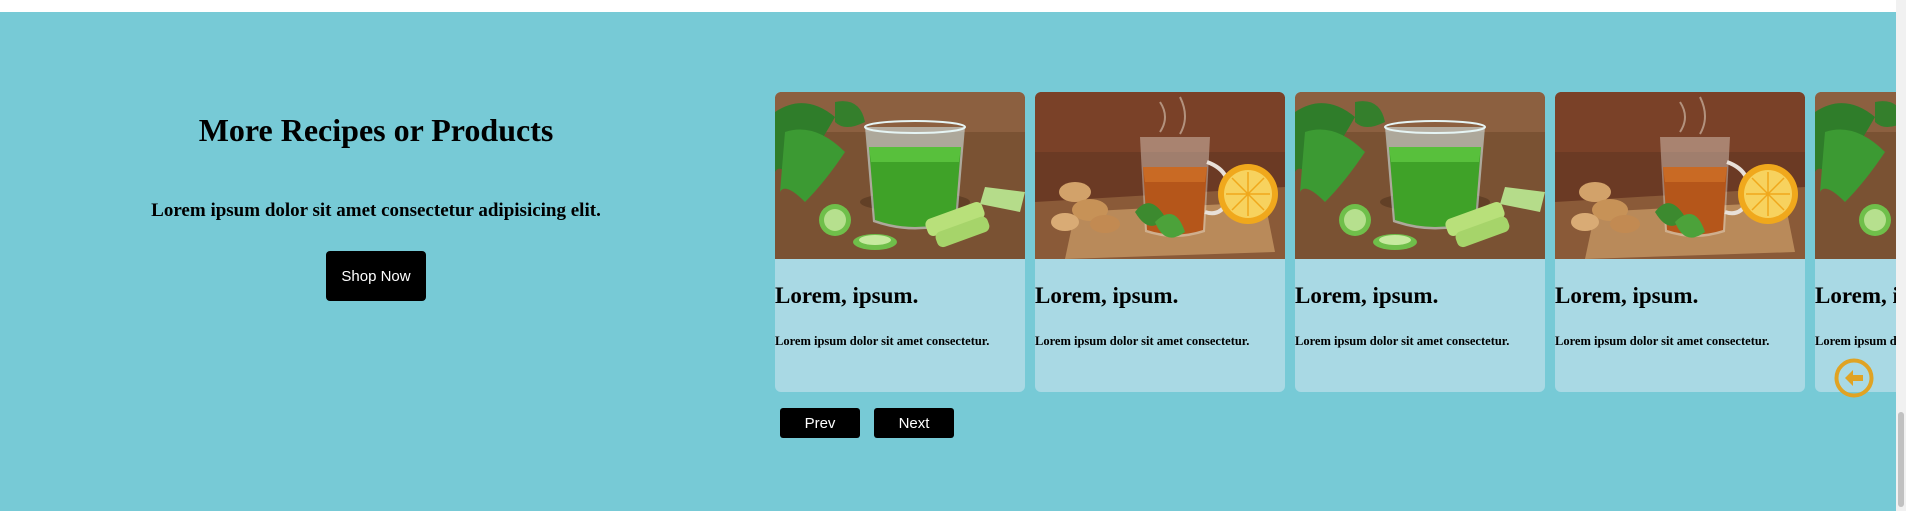 The width and height of the screenshot is (1906, 511). Describe the element at coordinates (376, 130) in the screenshot. I see `section-title: More Recipes or Products` at that location.